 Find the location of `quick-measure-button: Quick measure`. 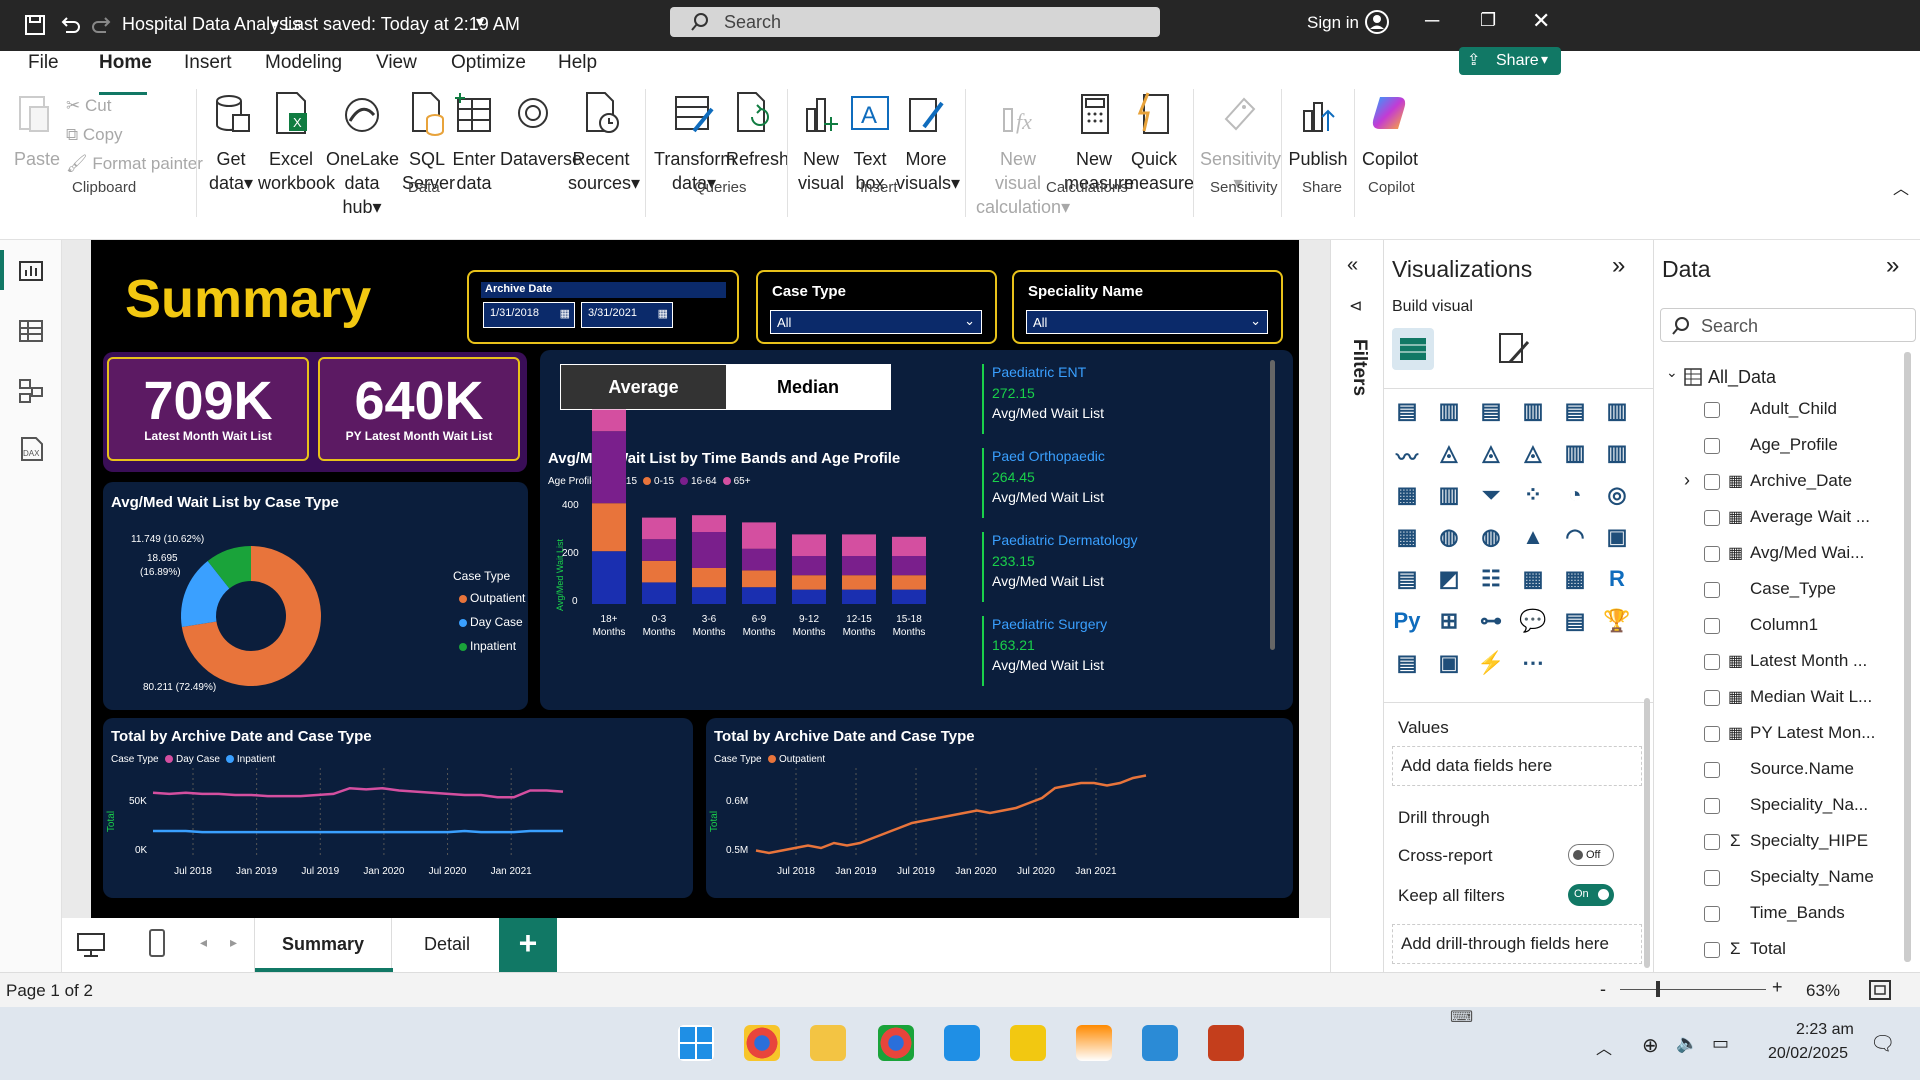

quick-measure-button: Quick measure is located at coordinates (1159, 143).